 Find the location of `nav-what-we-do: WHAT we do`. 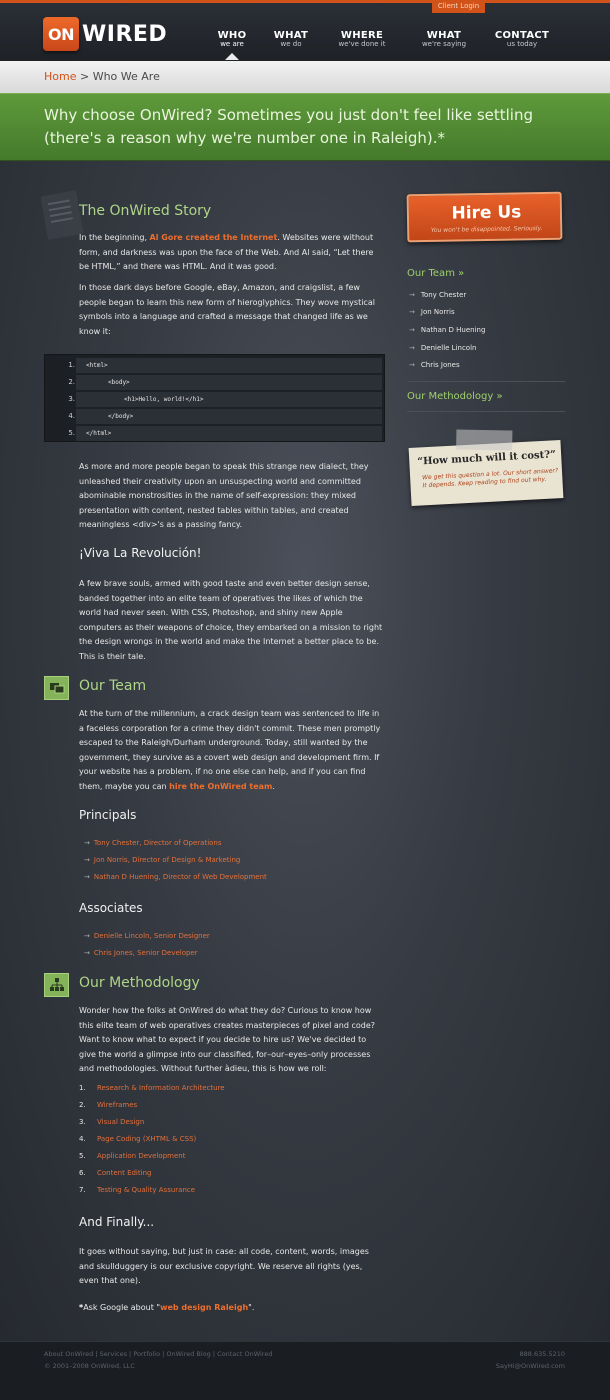

nav-what-we-do: WHAT we do is located at coordinates (291, 39).